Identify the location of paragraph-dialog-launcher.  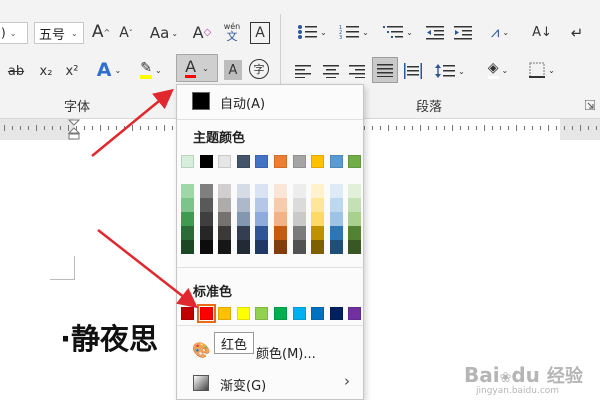
(590, 105).